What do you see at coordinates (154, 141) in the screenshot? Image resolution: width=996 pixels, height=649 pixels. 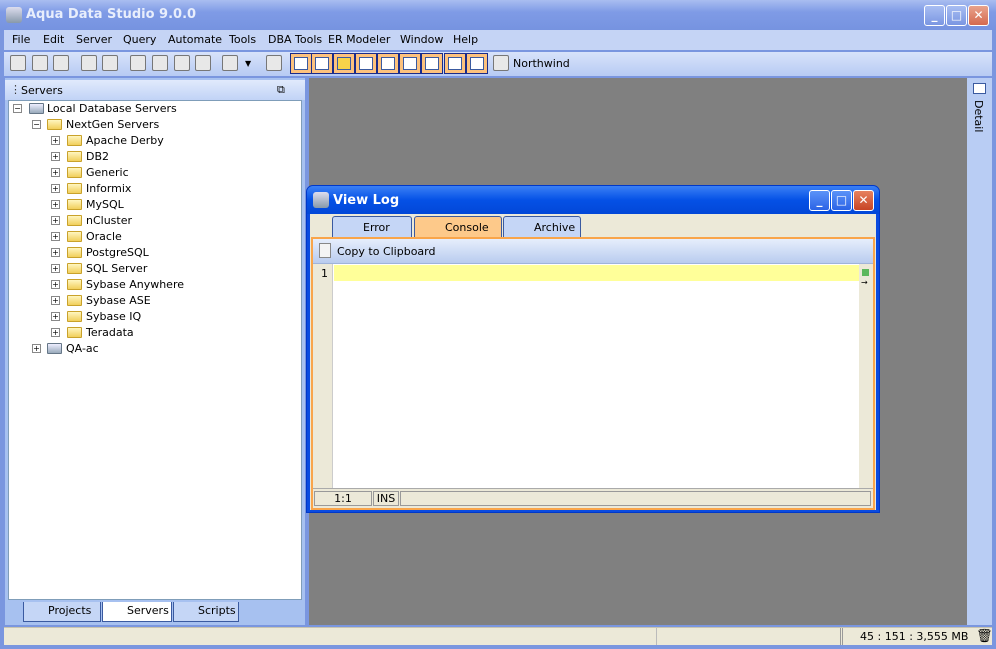 I see `tree-item-server-type: + Apache Derby` at bounding box center [154, 141].